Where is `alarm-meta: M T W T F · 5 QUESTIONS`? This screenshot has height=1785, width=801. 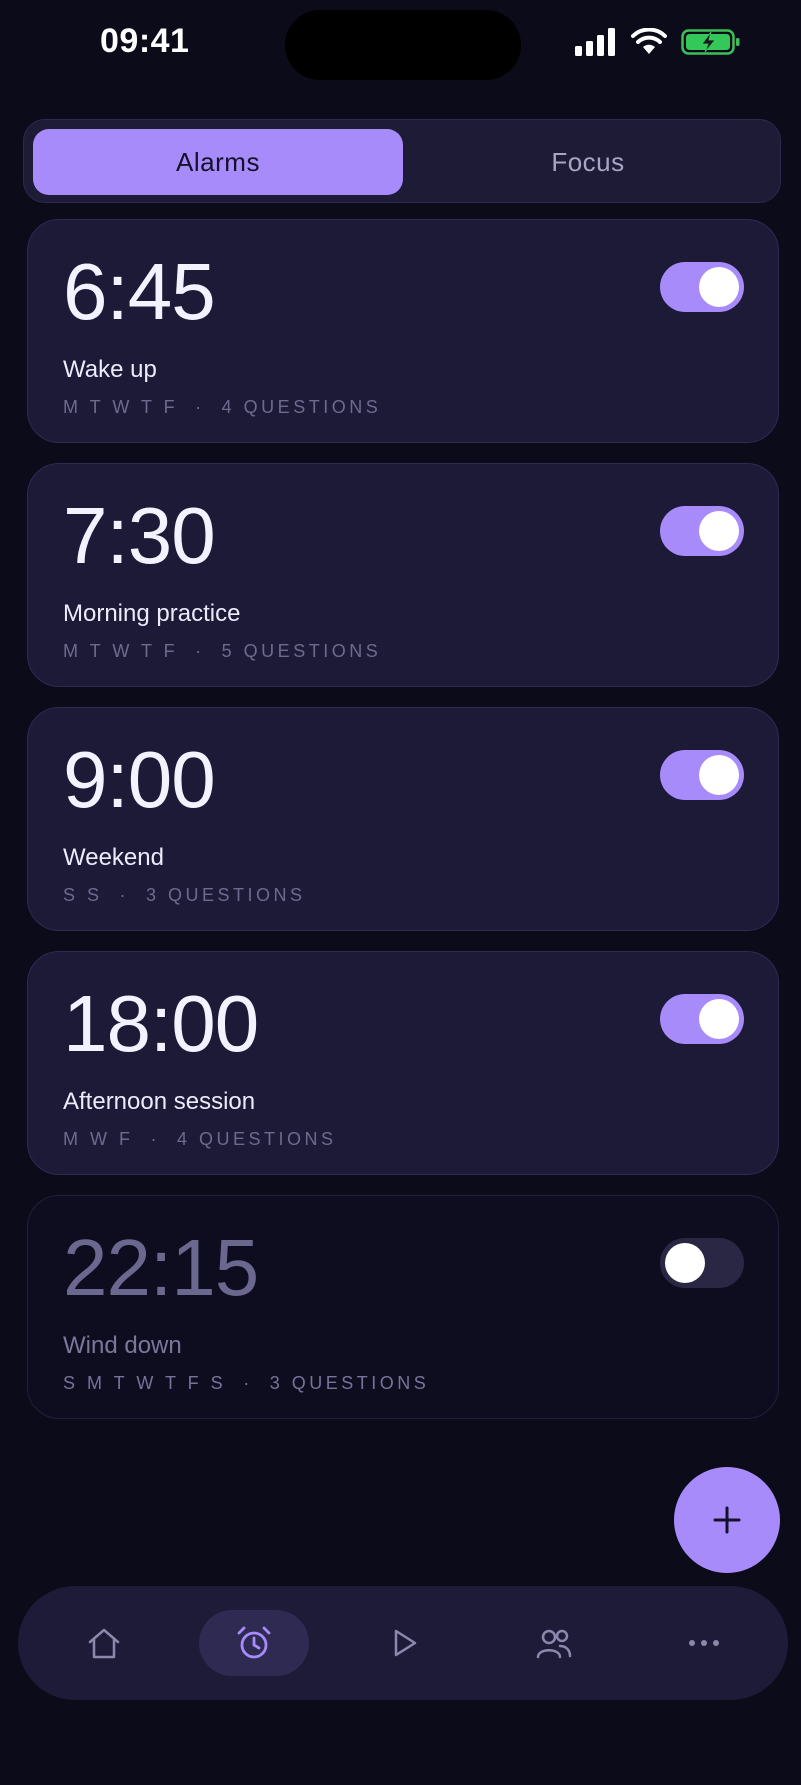 alarm-meta: M T W T F · 5 QUESTIONS is located at coordinates (222, 651).